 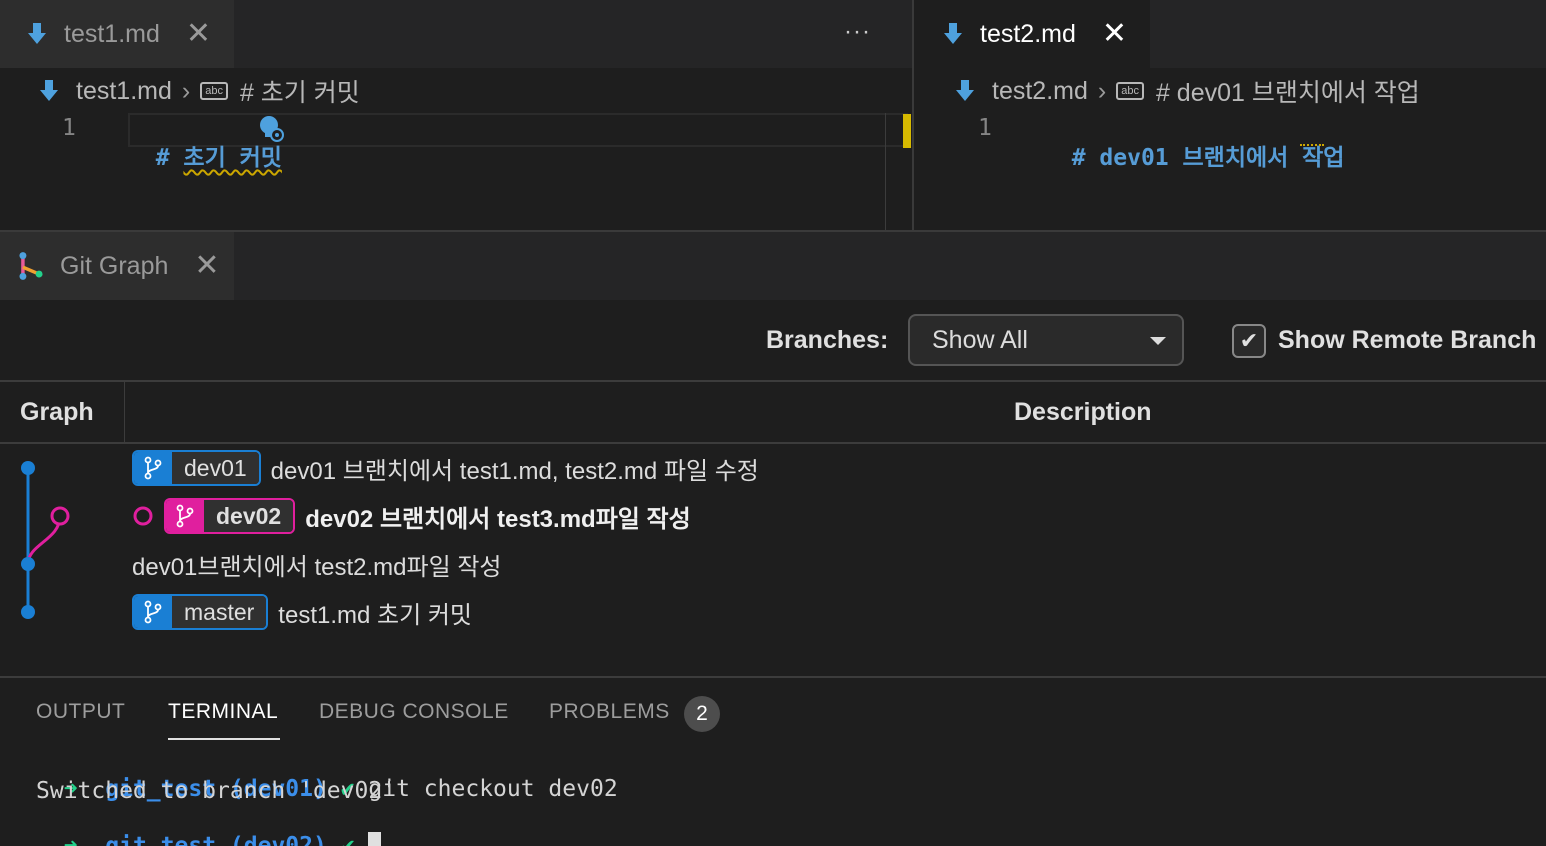 I want to click on commit-message: test1.md 초기 커밋, so click(x=375, y=615).